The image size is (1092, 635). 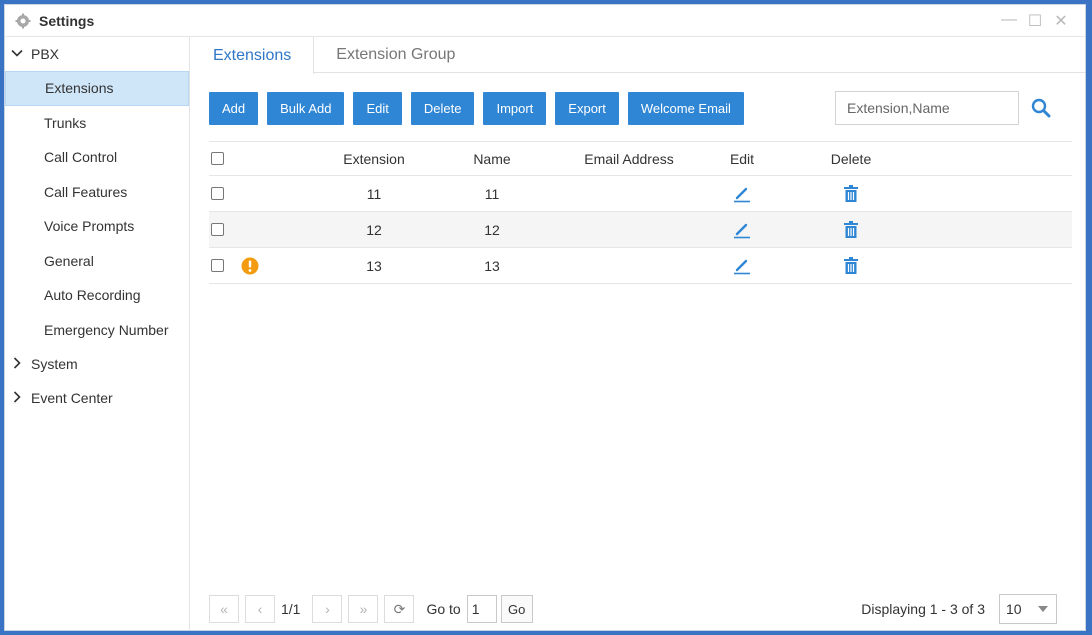 I want to click on first-page-icon: «, so click(x=224, y=609).